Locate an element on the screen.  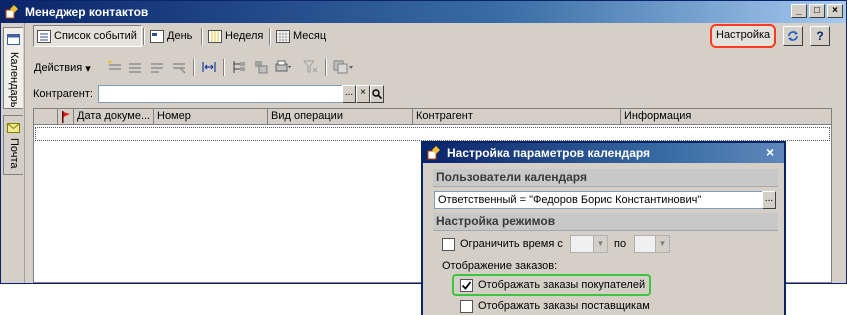
time-from-select: ▼ is located at coordinates (589, 244).